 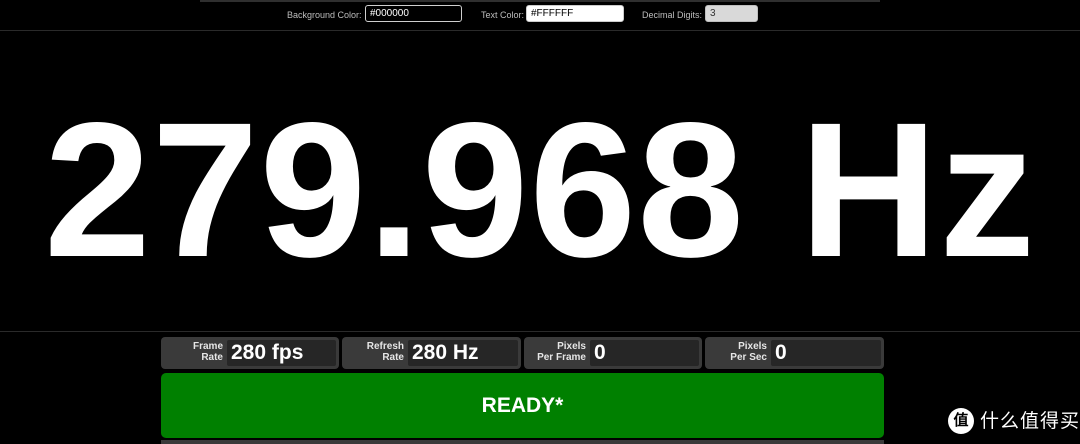 I want to click on pixels-per-frame-label-line2: Per Frame, so click(x=561, y=357).